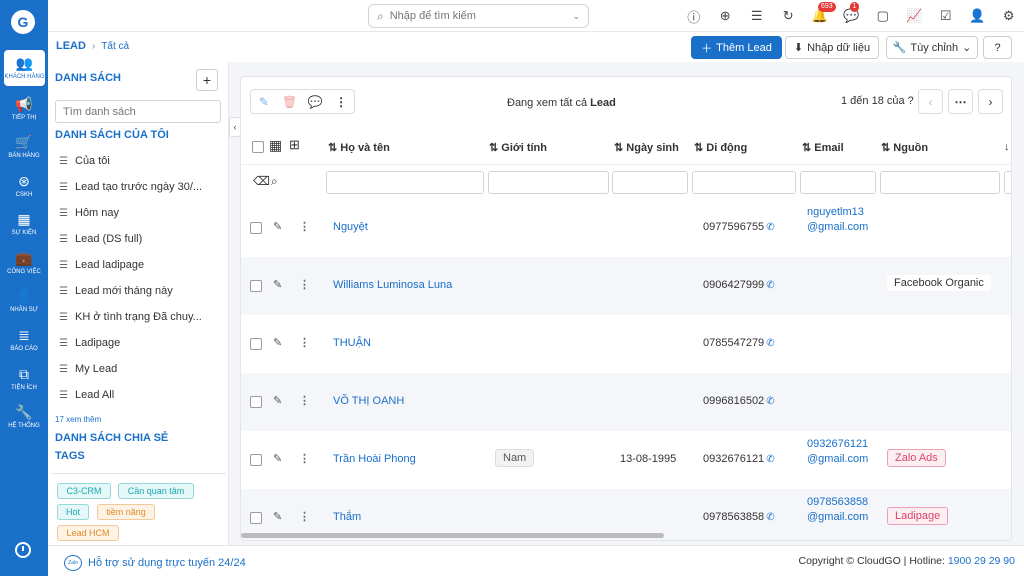 The width and height of the screenshot is (1024, 576). Describe the element at coordinates (24, 340) in the screenshot. I see `nav-item-7: ≣ BÁO CÁO` at that location.